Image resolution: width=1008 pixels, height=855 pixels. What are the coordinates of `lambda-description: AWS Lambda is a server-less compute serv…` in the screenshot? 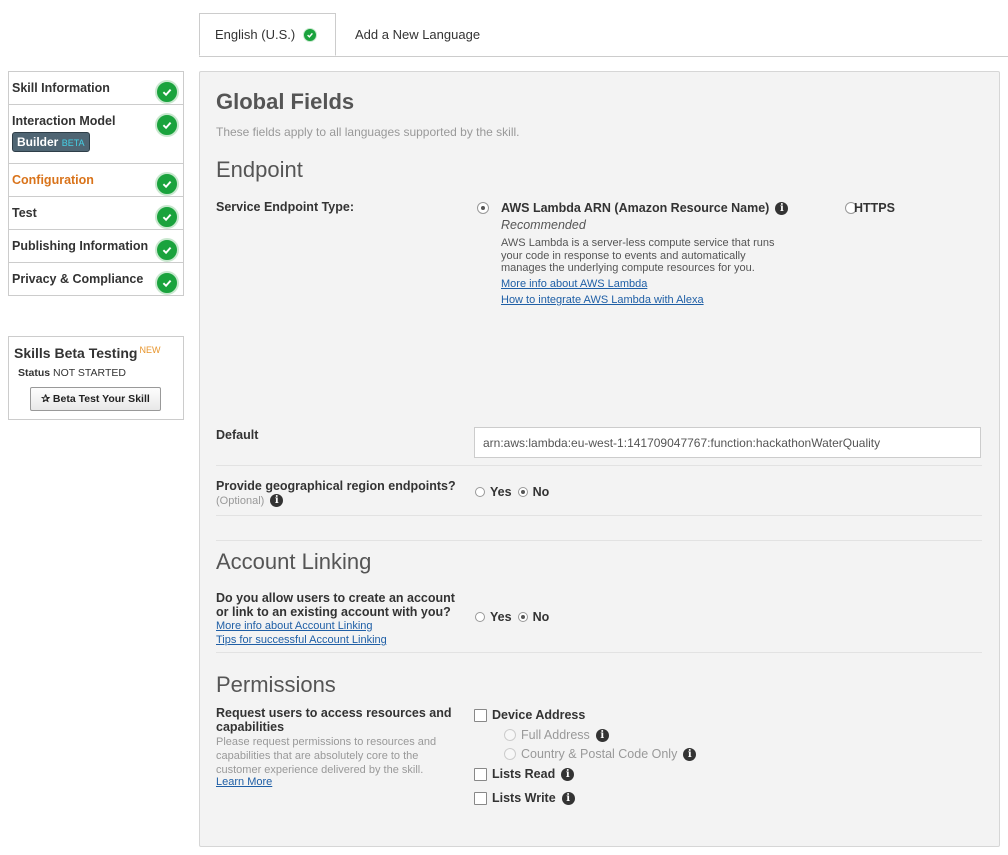 It's located at (638, 255).